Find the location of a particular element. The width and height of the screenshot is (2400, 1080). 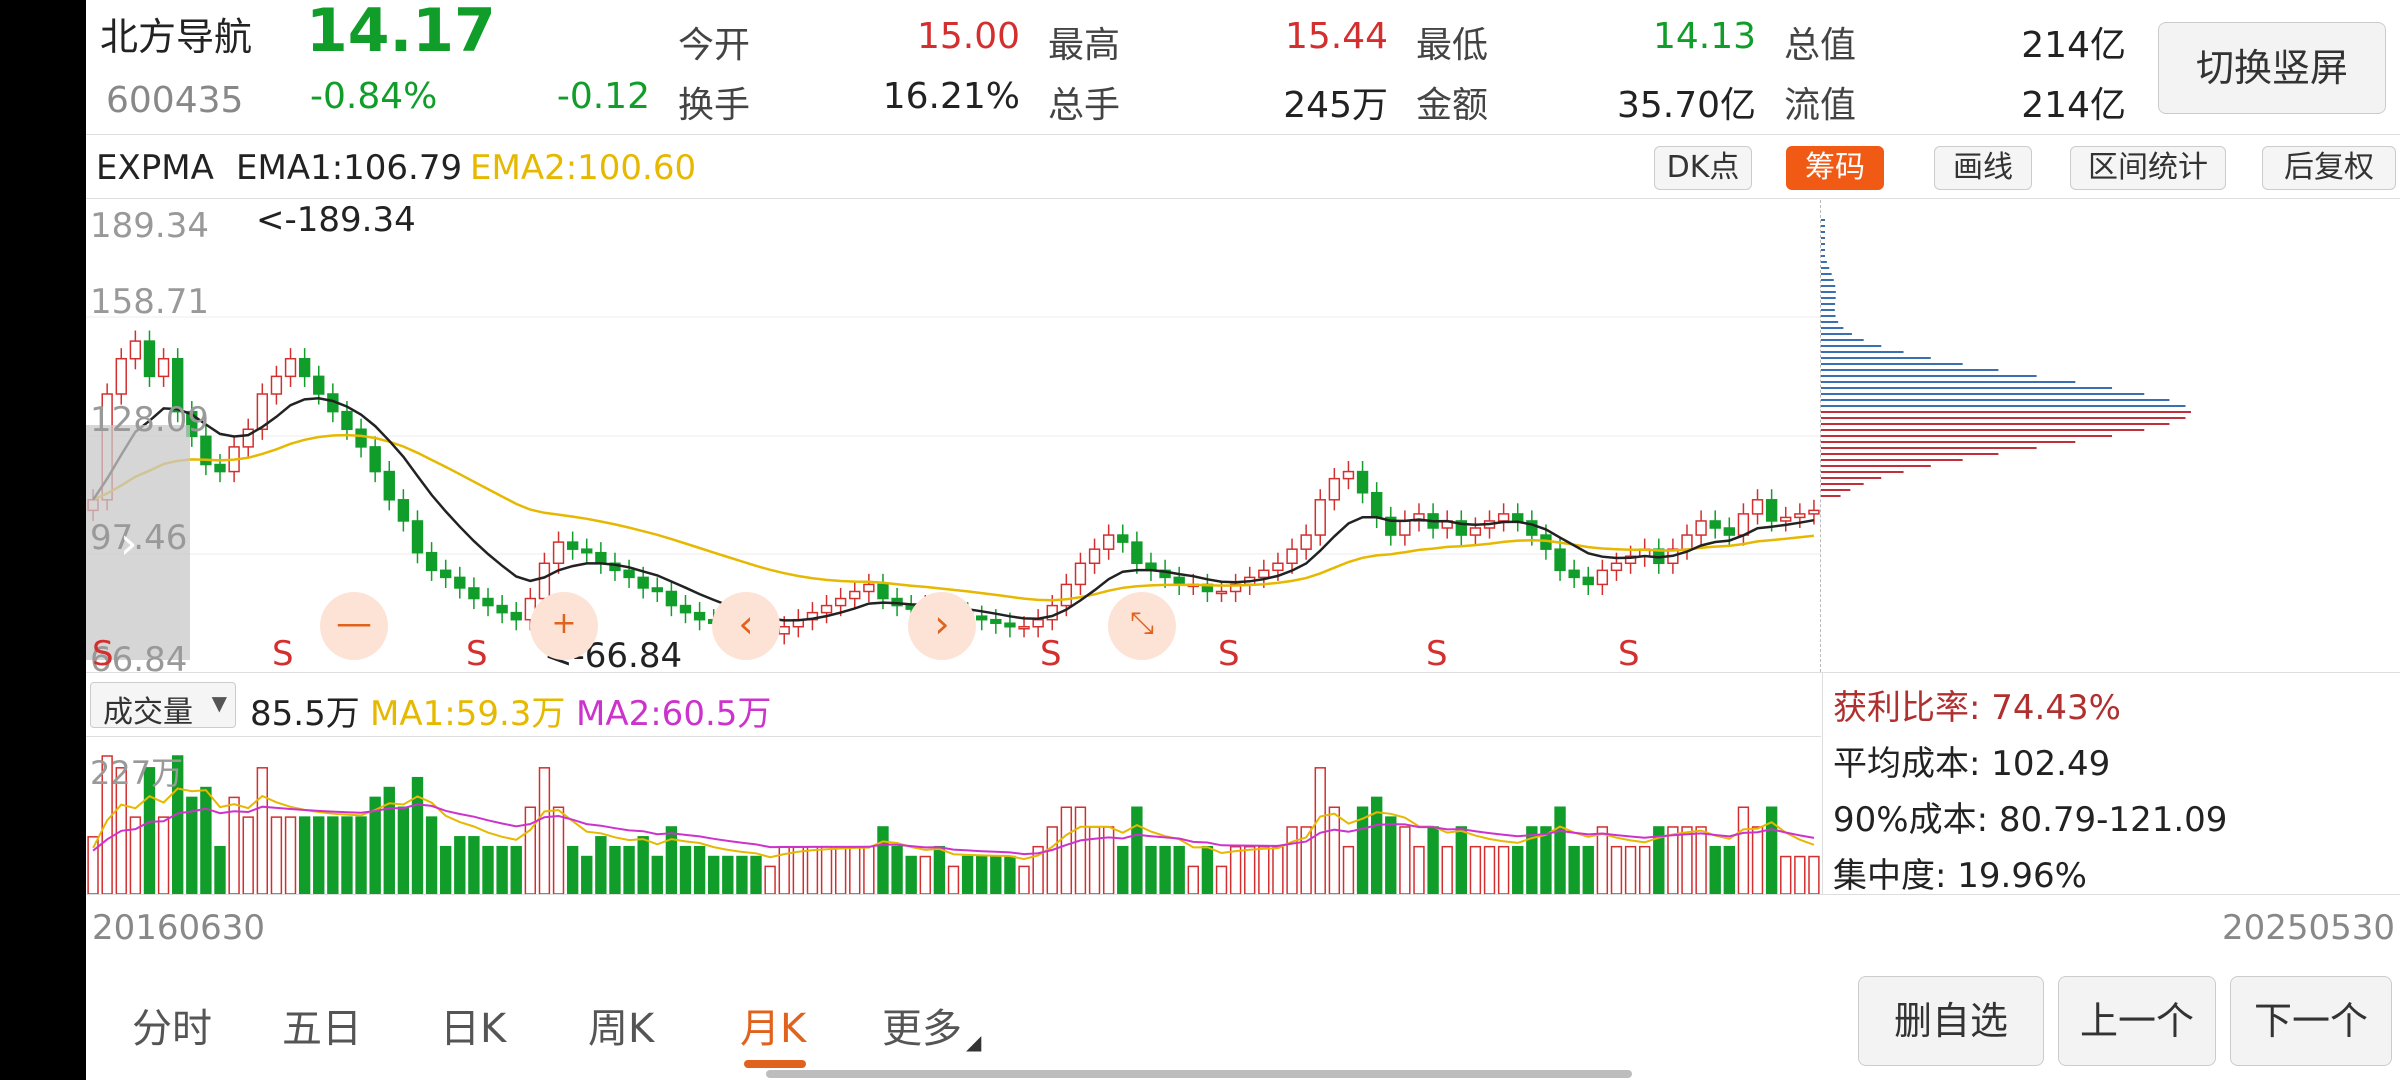

volume-chart is located at coordinates (953, 815).